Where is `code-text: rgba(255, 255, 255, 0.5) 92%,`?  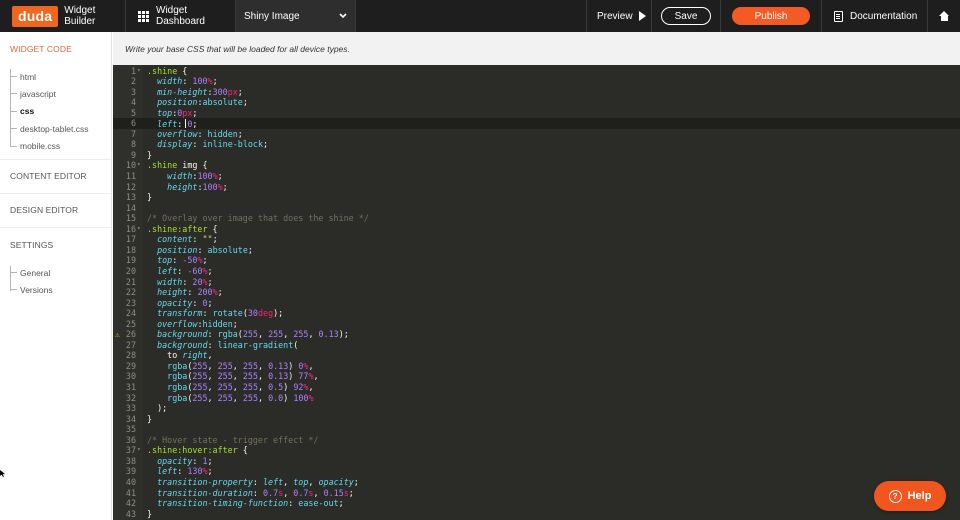 code-text: rgba(255, 255, 255, 0.5) 92%, is located at coordinates (240, 387).